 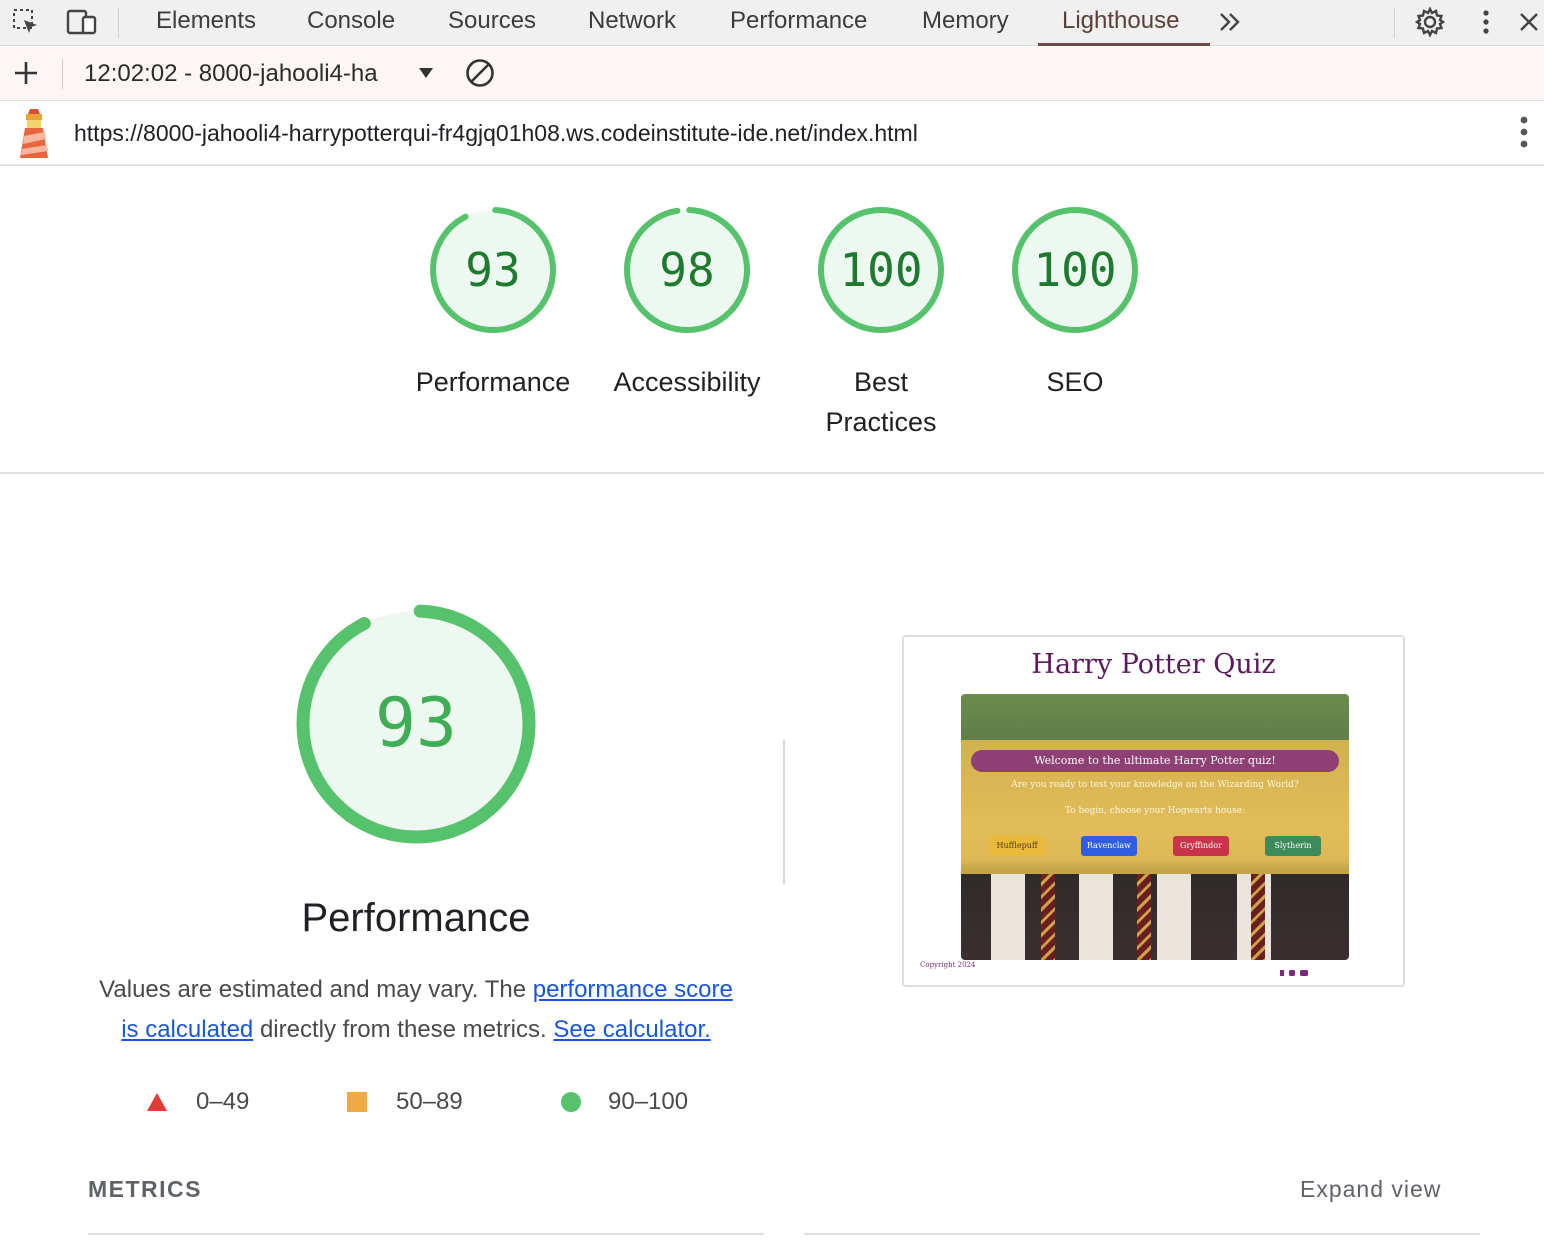 What do you see at coordinates (416, 918) in the screenshot?
I see `performance-title: Performance` at bounding box center [416, 918].